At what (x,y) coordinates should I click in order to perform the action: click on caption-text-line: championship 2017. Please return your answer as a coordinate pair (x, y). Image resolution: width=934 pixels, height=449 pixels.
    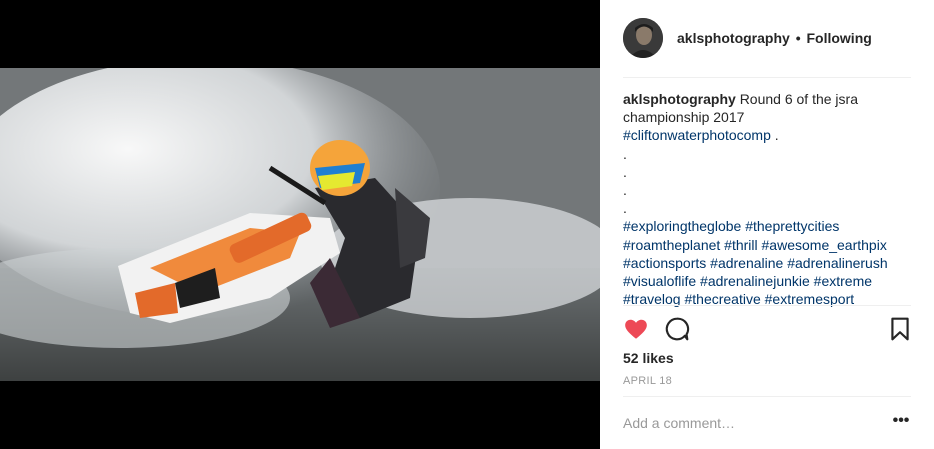
    Looking at the image, I should click on (684, 117).